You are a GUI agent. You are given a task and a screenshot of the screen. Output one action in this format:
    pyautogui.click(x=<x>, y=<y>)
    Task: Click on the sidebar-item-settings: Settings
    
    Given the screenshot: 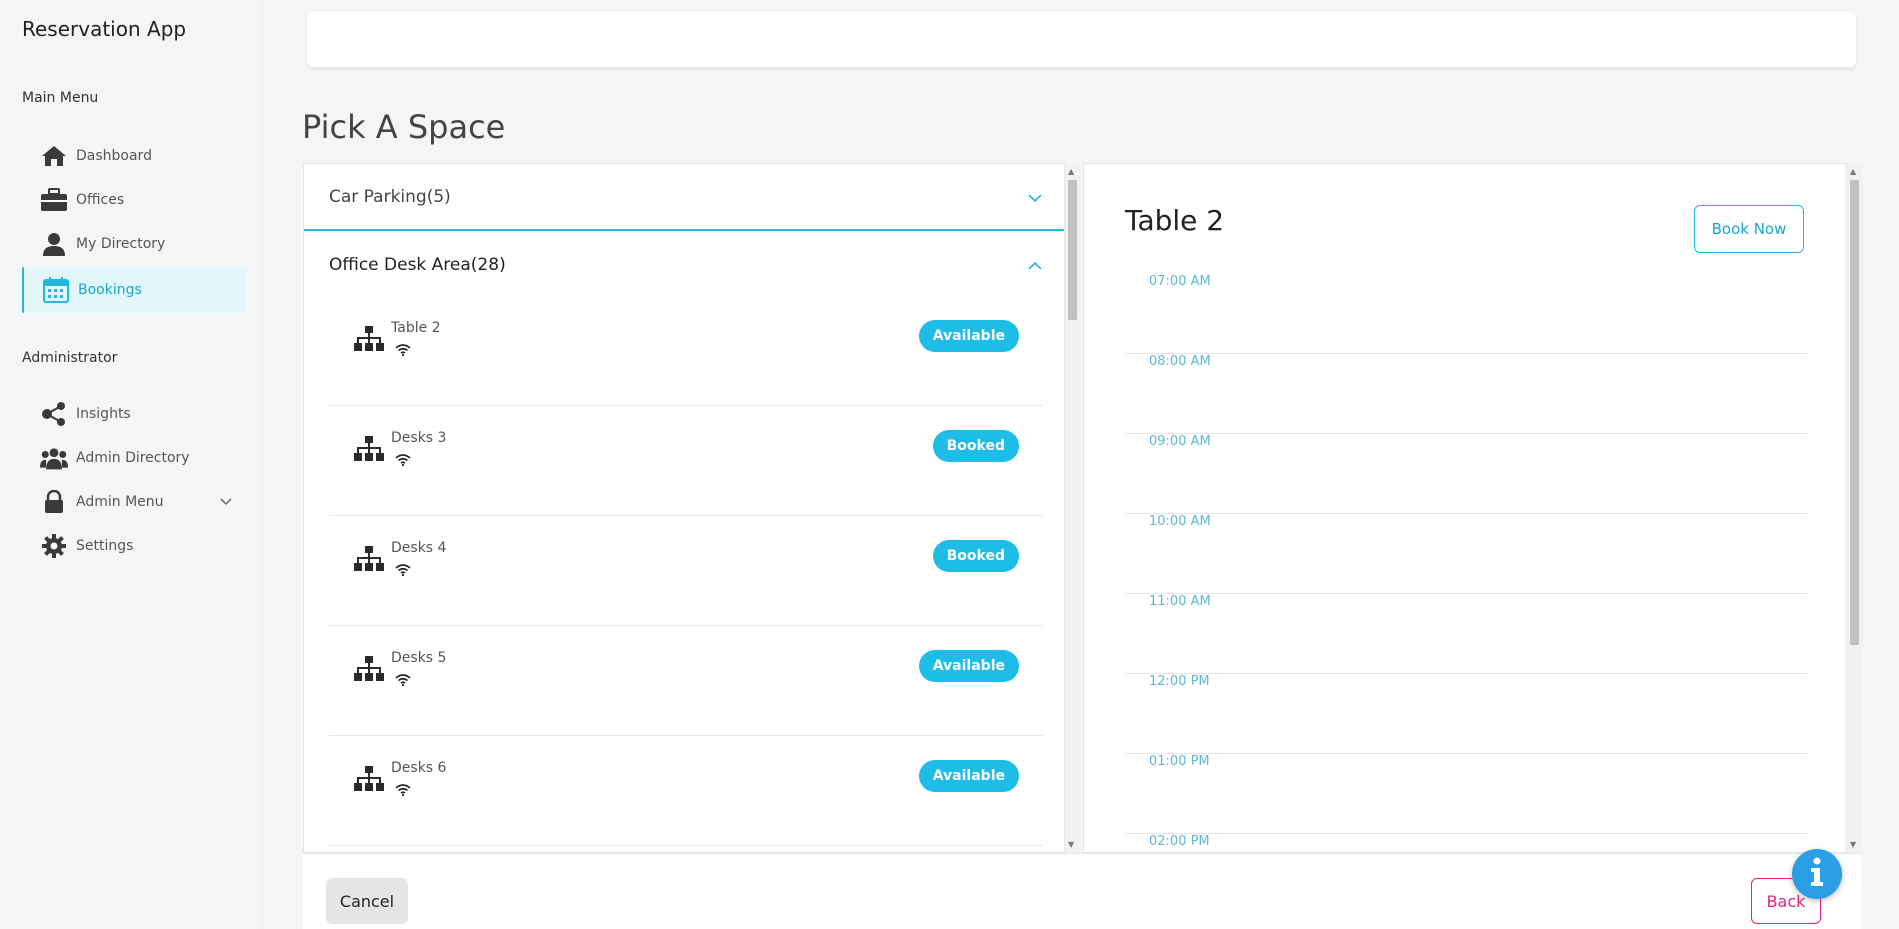 What is the action you would take?
    pyautogui.click(x=134, y=546)
    